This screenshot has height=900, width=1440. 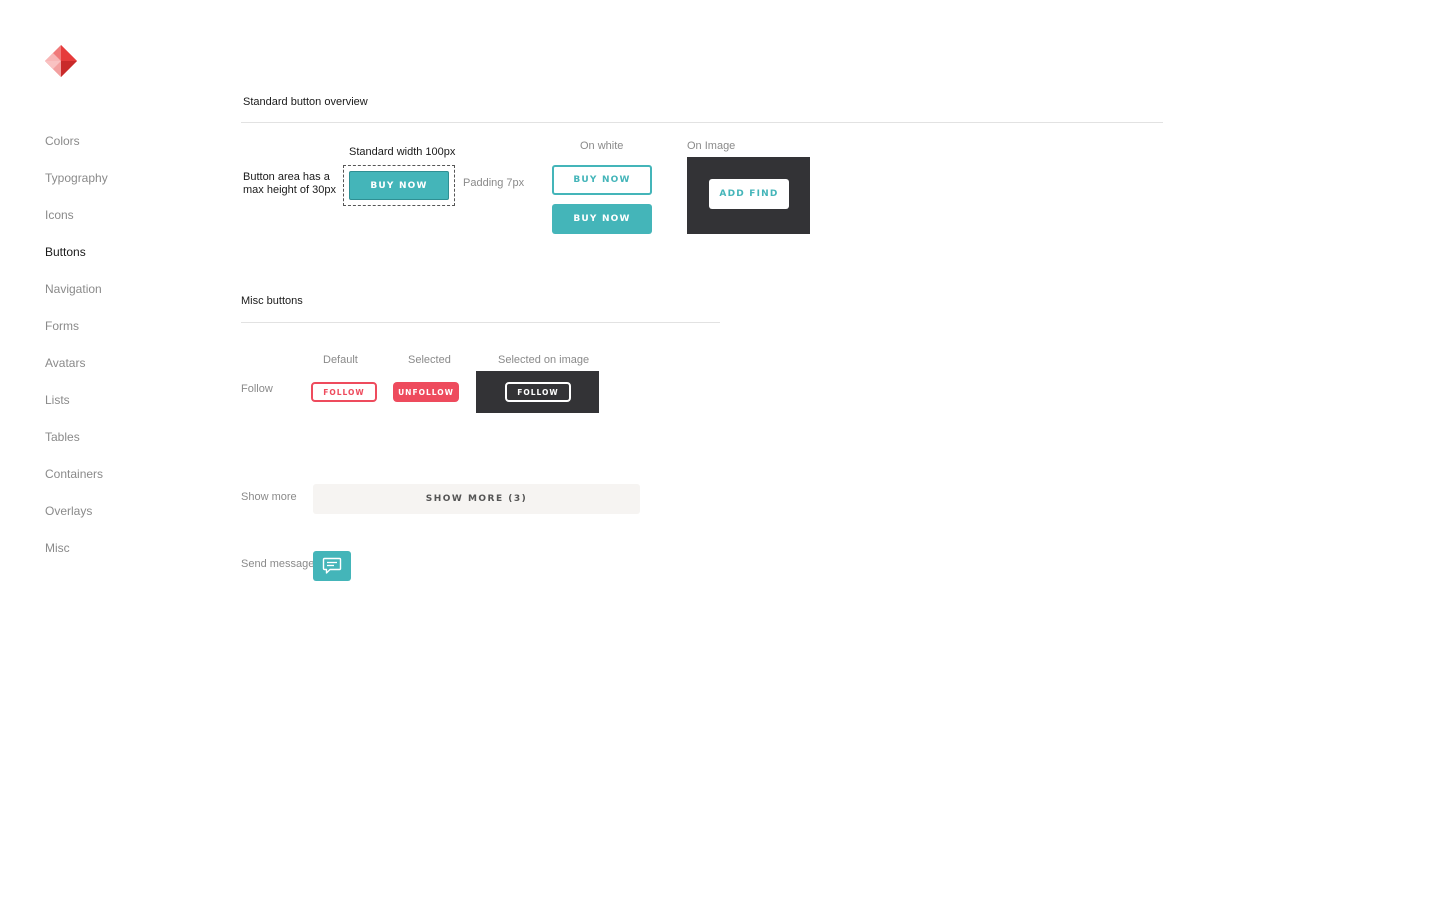 What do you see at coordinates (289, 183) in the screenshot?
I see `button-area-note: Button area has a max height of 30px` at bounding box center [289, 183].